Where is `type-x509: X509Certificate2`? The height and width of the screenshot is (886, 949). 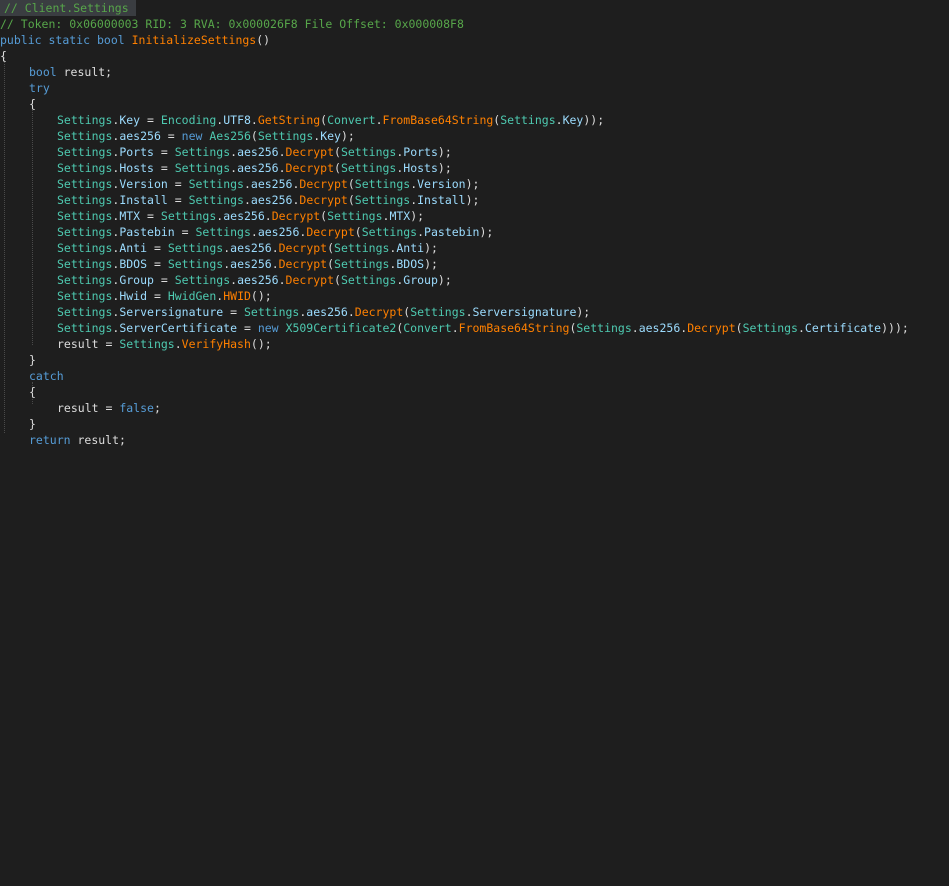
type-x509: X509Certificate2 is located at coordinates (341, 328).